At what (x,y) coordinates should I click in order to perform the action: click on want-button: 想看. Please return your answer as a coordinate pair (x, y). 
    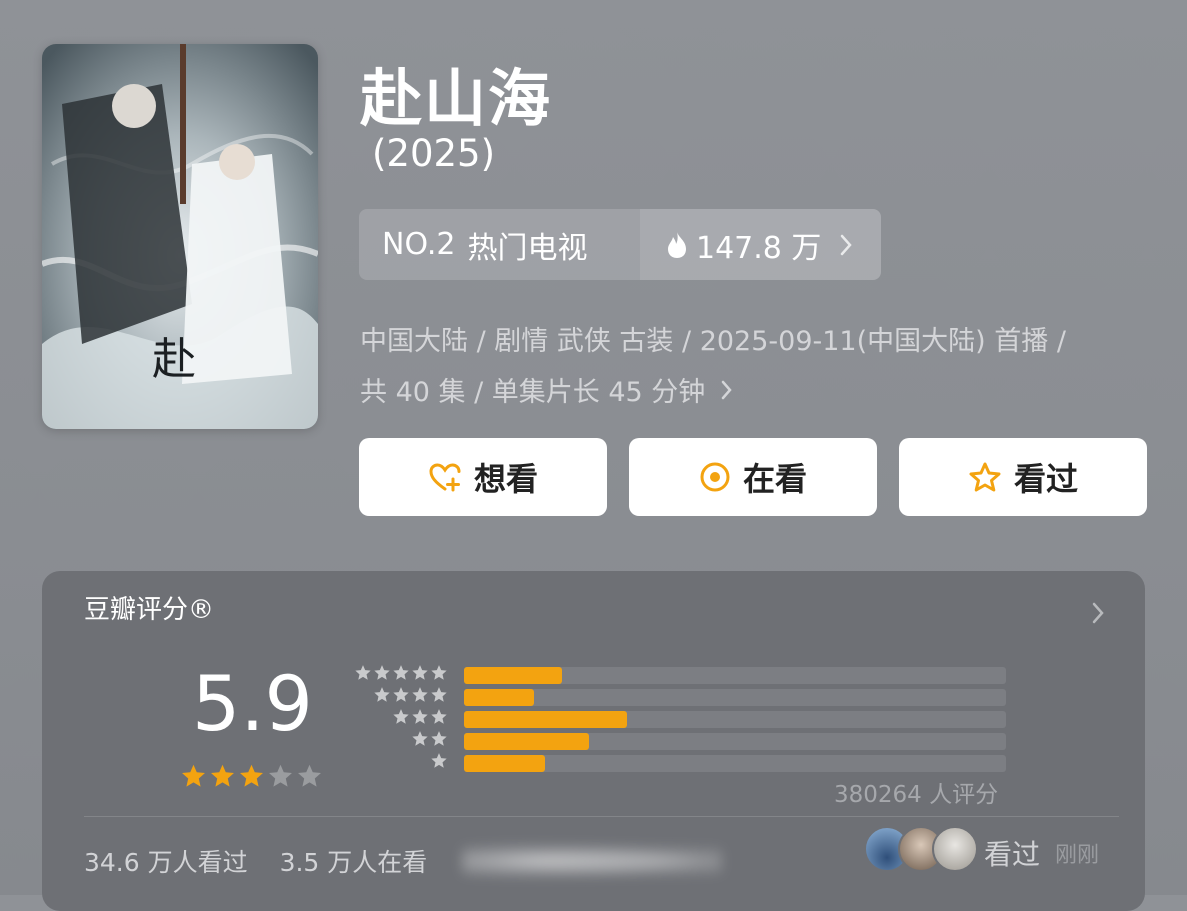
    Looking at the image, I should click on (483, 477).